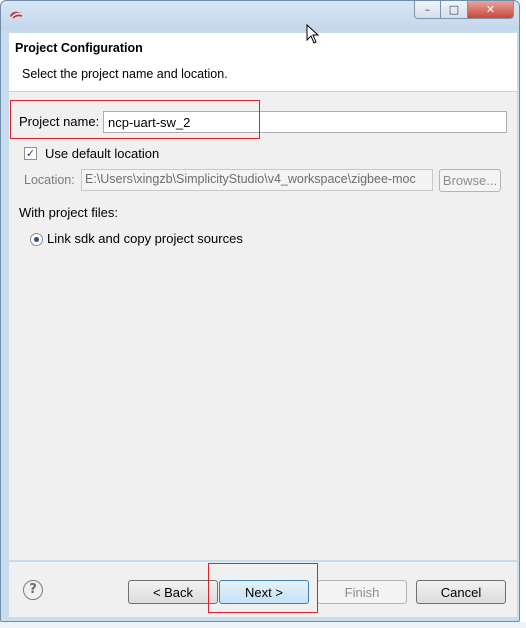  Describe the element at coordinates (145, 238) in the screenshot. I see `link-sdk-radio-label: Link sdk and copy project sources` at that location.